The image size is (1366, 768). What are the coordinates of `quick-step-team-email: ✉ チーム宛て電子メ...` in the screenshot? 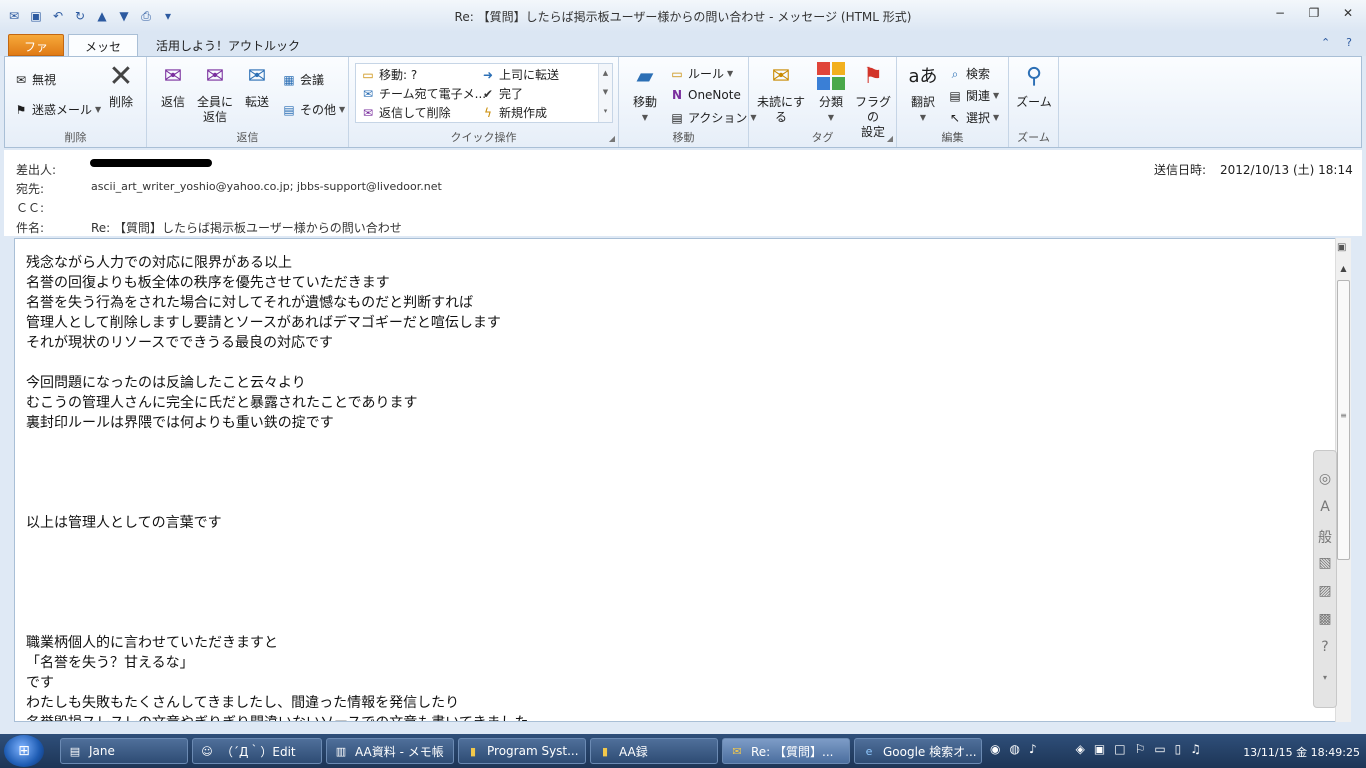 It's located at (423, 93).